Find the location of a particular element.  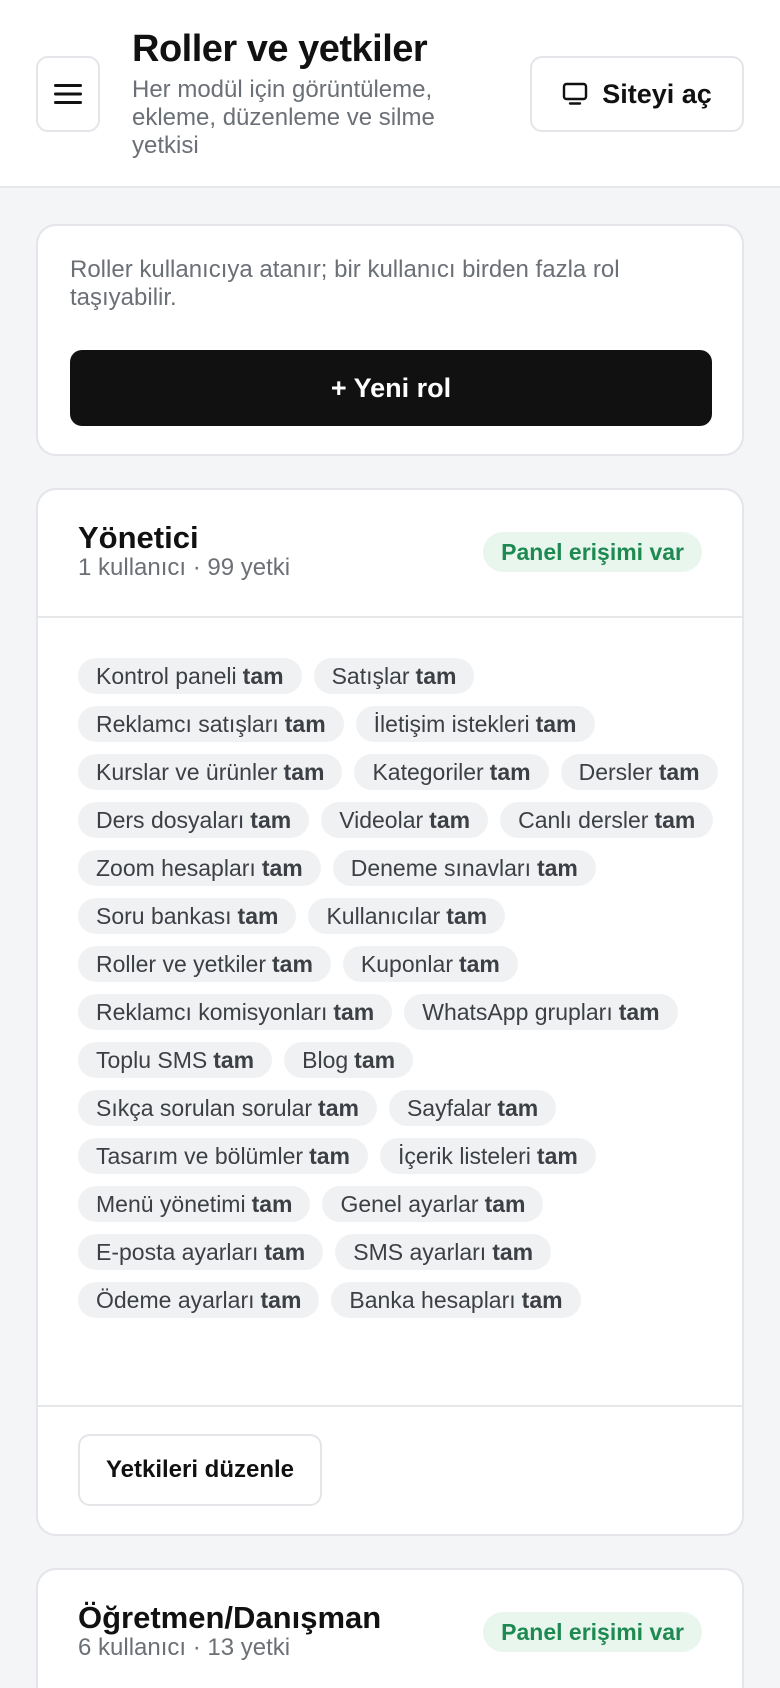

permission-chip: Toplu SMS tam is located at coordinates (175, 1060).